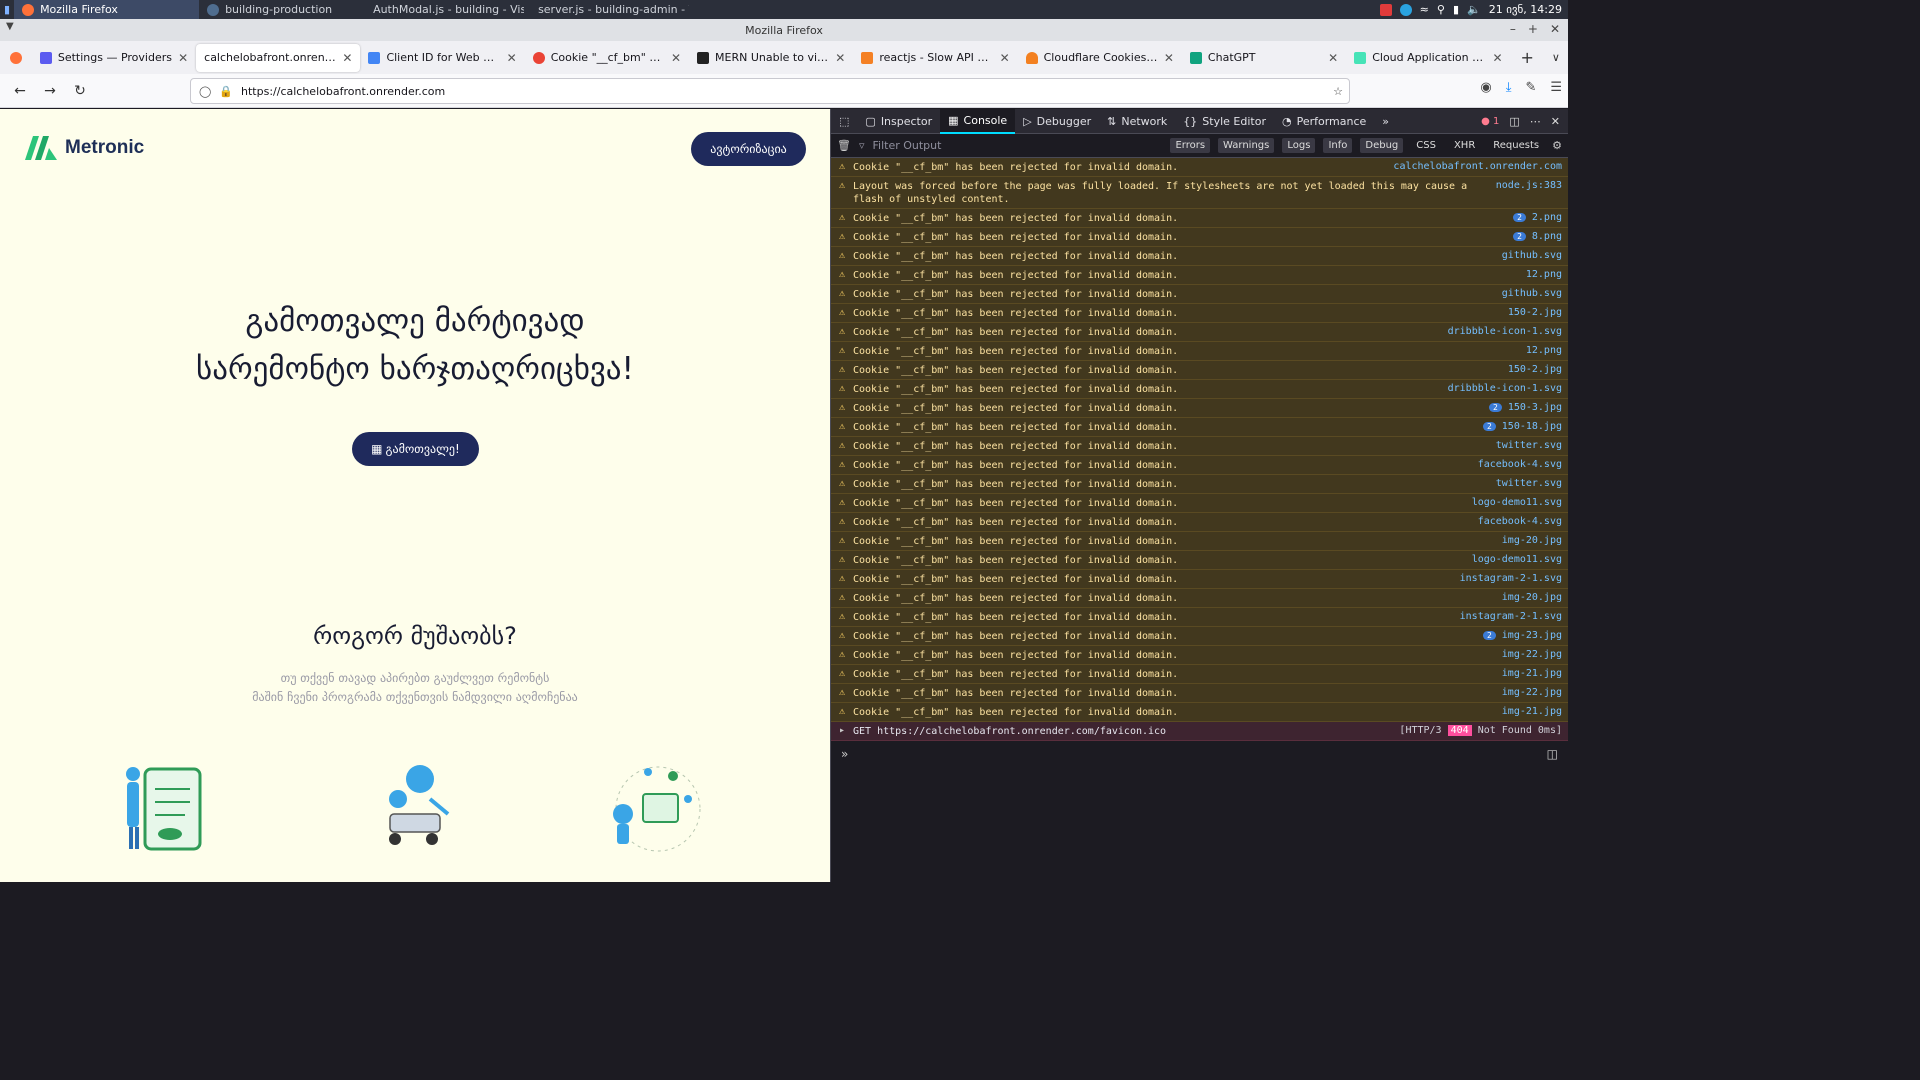 The height and width of the screenshot is (1080, 1920). Describe the element at coordinates (1524, 185) in the screenshot. I see `console-message-source: node.js:383` at that location.